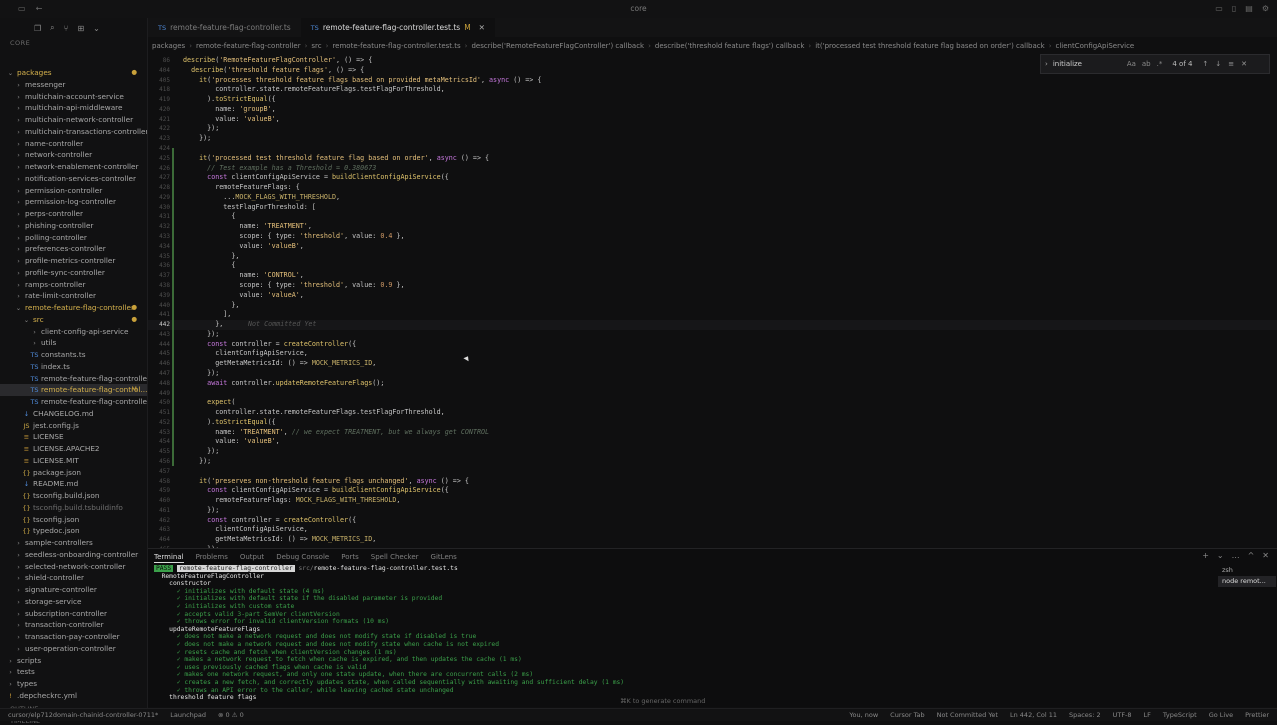 This screenshot has width=1277, height=725. I want to click on sidebar-item-polling-controller: › polling-controller, so click(73, 238).